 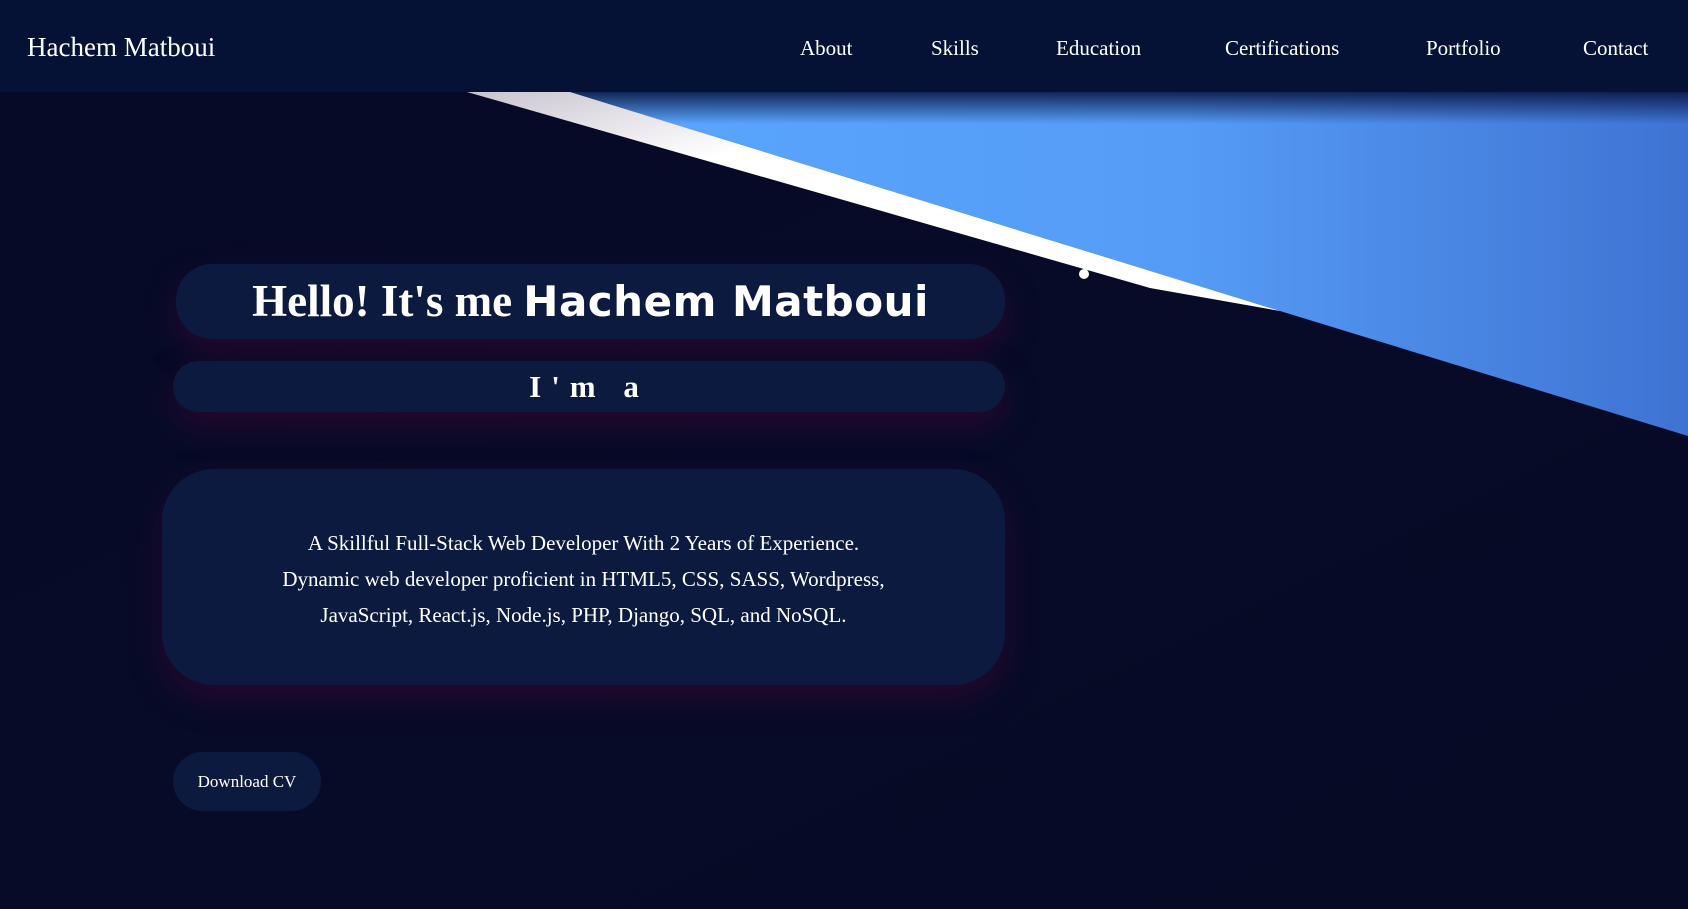 What do you see at coordinates (826, 48) in the screenshot?
I see `nav-link-about: About` at bounding box center [826, 48].